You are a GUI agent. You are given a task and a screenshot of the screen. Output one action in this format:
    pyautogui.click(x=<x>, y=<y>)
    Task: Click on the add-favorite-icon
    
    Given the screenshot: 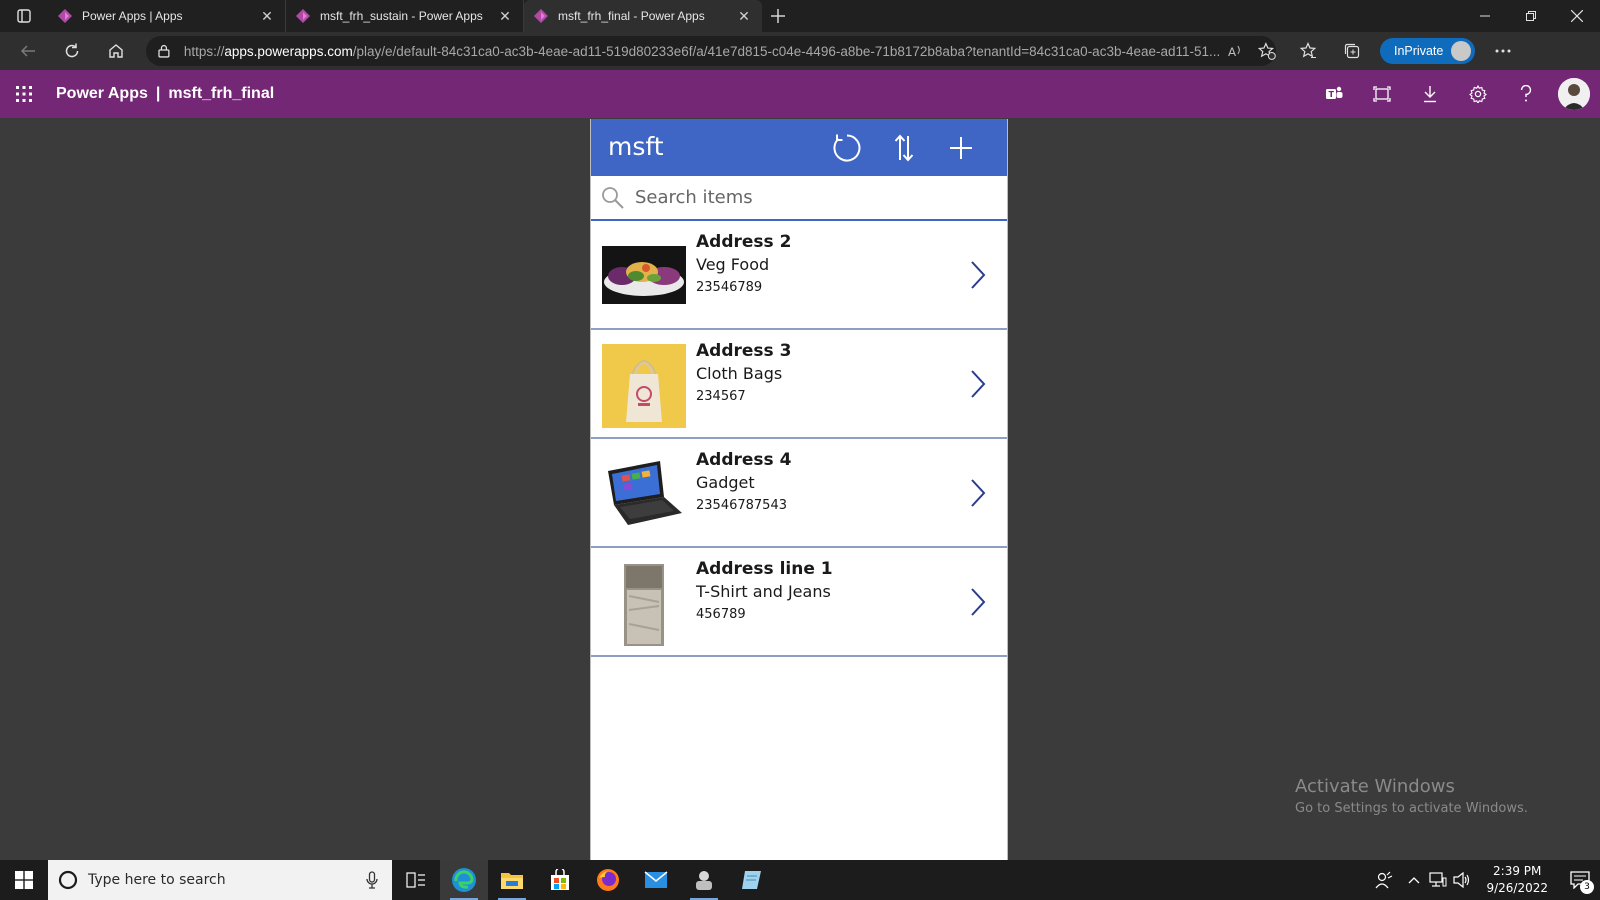 What is the action you would take?
    pyautogui.click(x=1267, y=51)
    